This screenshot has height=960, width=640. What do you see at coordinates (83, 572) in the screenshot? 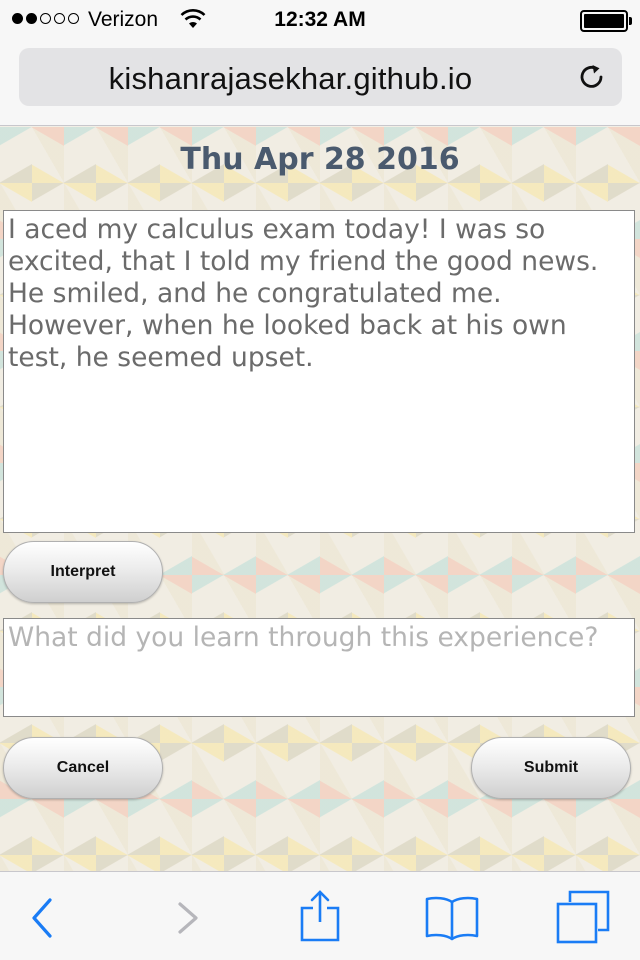
I see `interpret-button: Interpret` at bounding box center [83, 572].